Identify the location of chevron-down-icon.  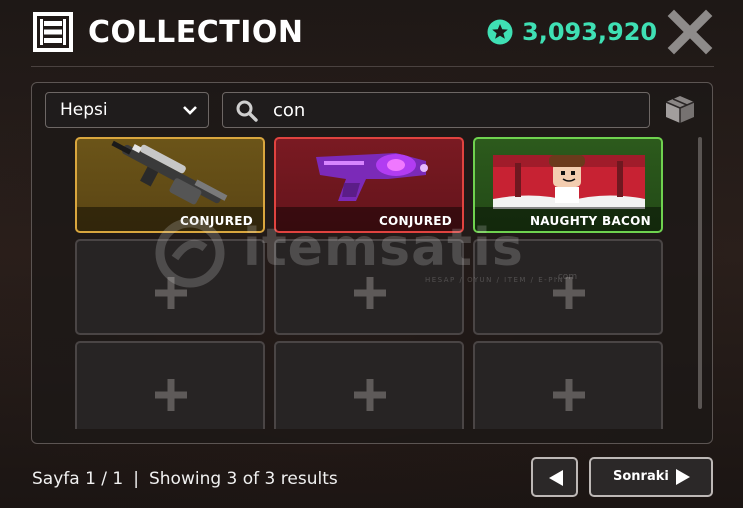
(190, 110).